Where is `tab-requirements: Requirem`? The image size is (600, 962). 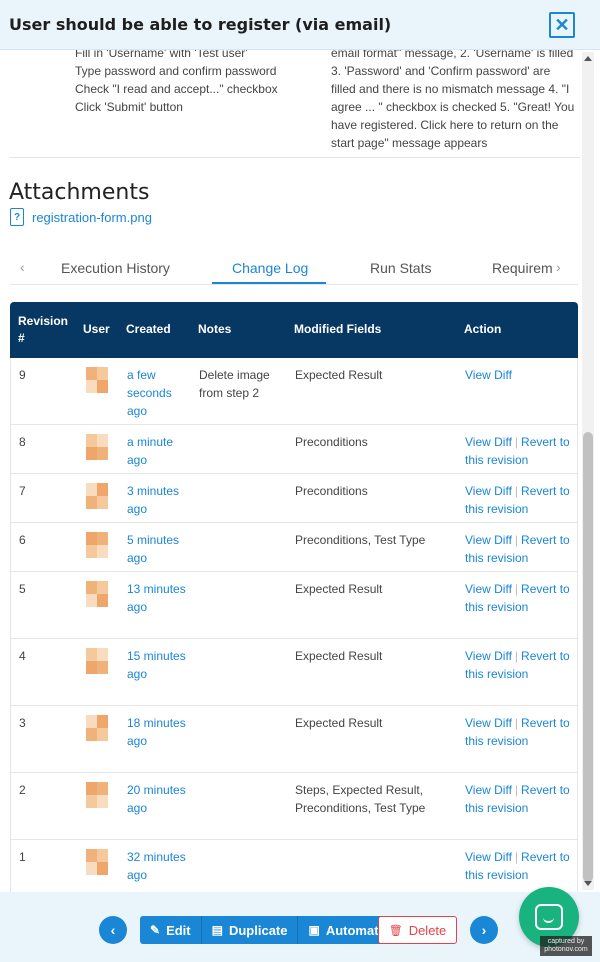 tab-requirements: Requirem is located at coordinates (522, 268).